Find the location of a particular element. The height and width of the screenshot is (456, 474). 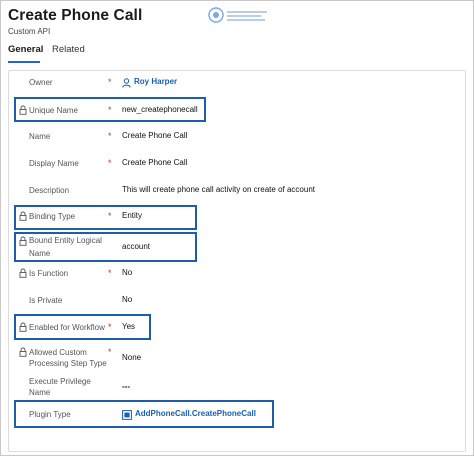

highlight-bound-entity is located at coordinates (105, 247).